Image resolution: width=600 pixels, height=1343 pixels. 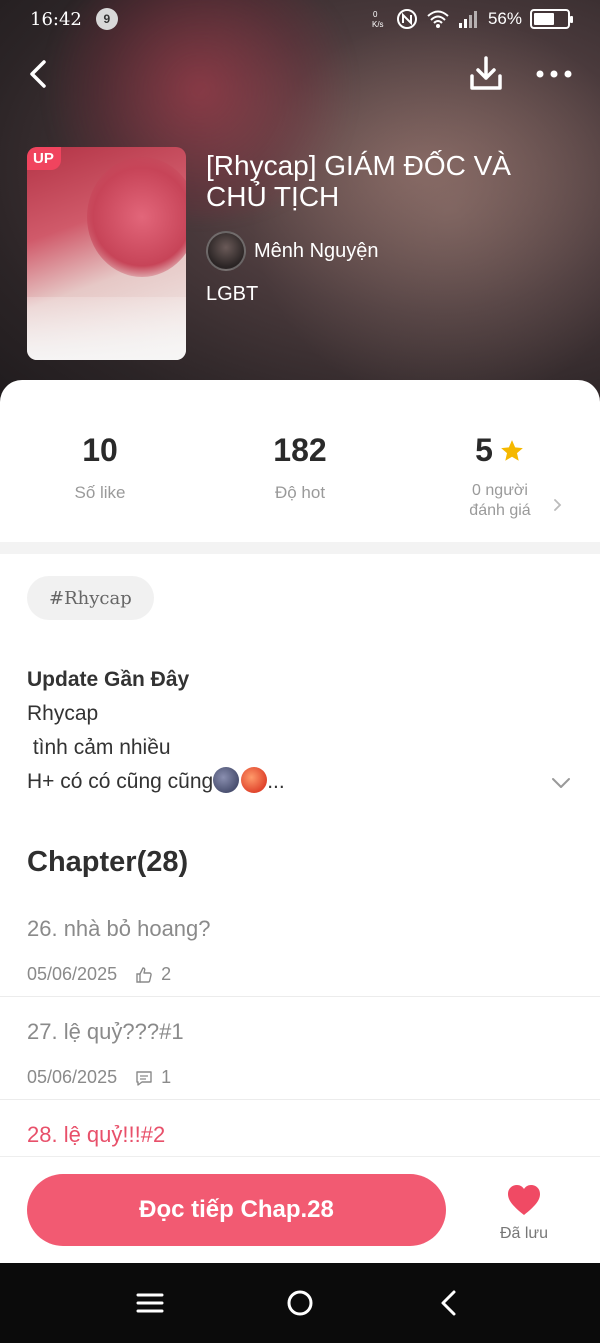 I want to click on comment-icon, so click(x=144, y=1078).